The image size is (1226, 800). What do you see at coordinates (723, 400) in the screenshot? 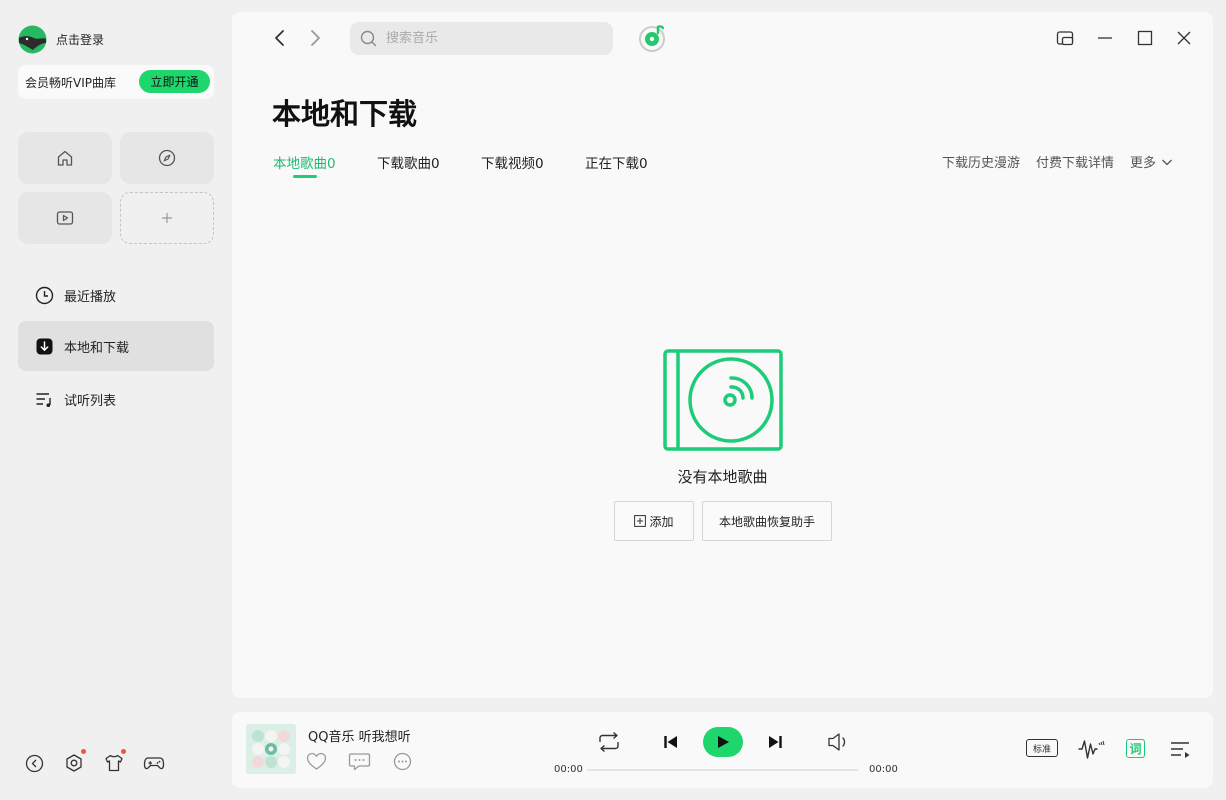
I see `cd-empty-icon` at bounding box center [723, 400].